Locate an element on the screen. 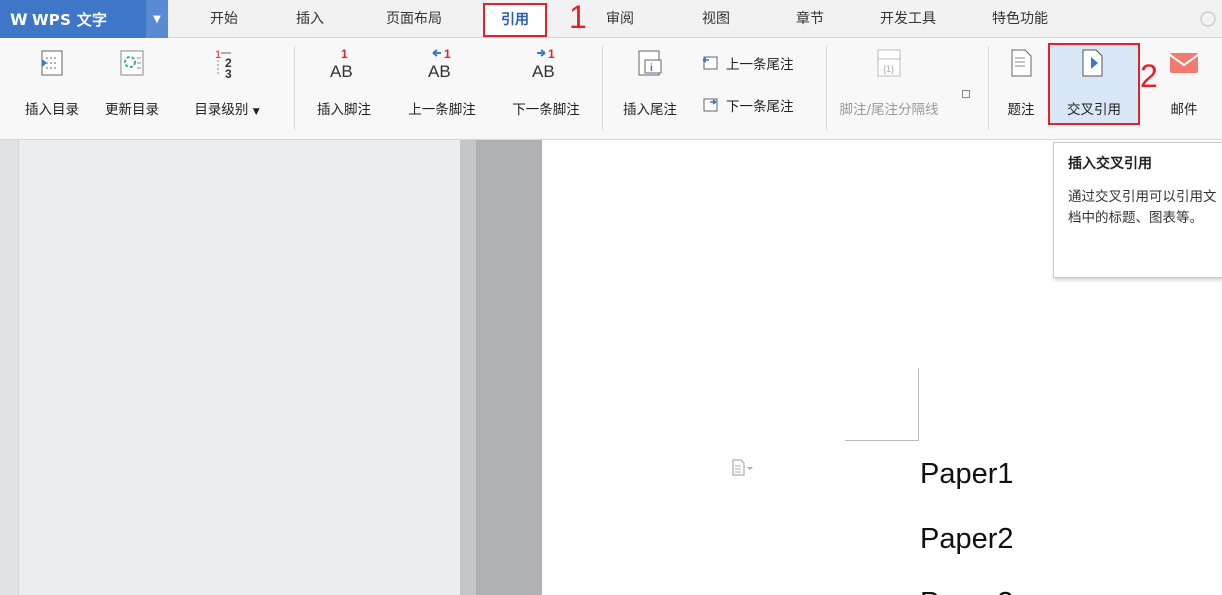 Image resolution: width=1222 pixels, height=595 pixels. tooltip-body: 通过交叉引用可以引用文档中的标题、图表等。 is located at coordinates (1142, 207).